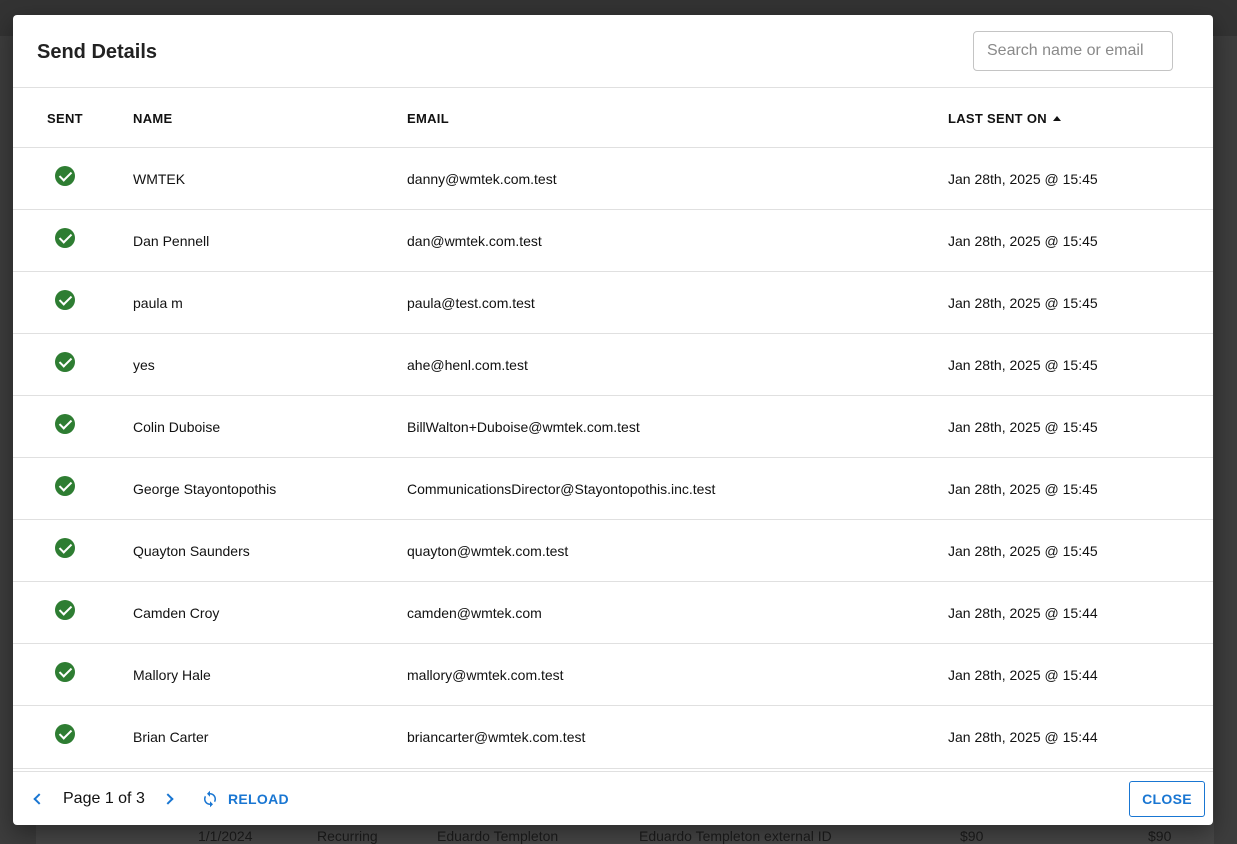 The width and height of the screenshot is (1237, 844). What do you see at coordinates (613, 798) in the screenshot?
I see `dialog-footer: Page 1 of 3 RELOAD CLOSE` at bounding box center [613, 798].